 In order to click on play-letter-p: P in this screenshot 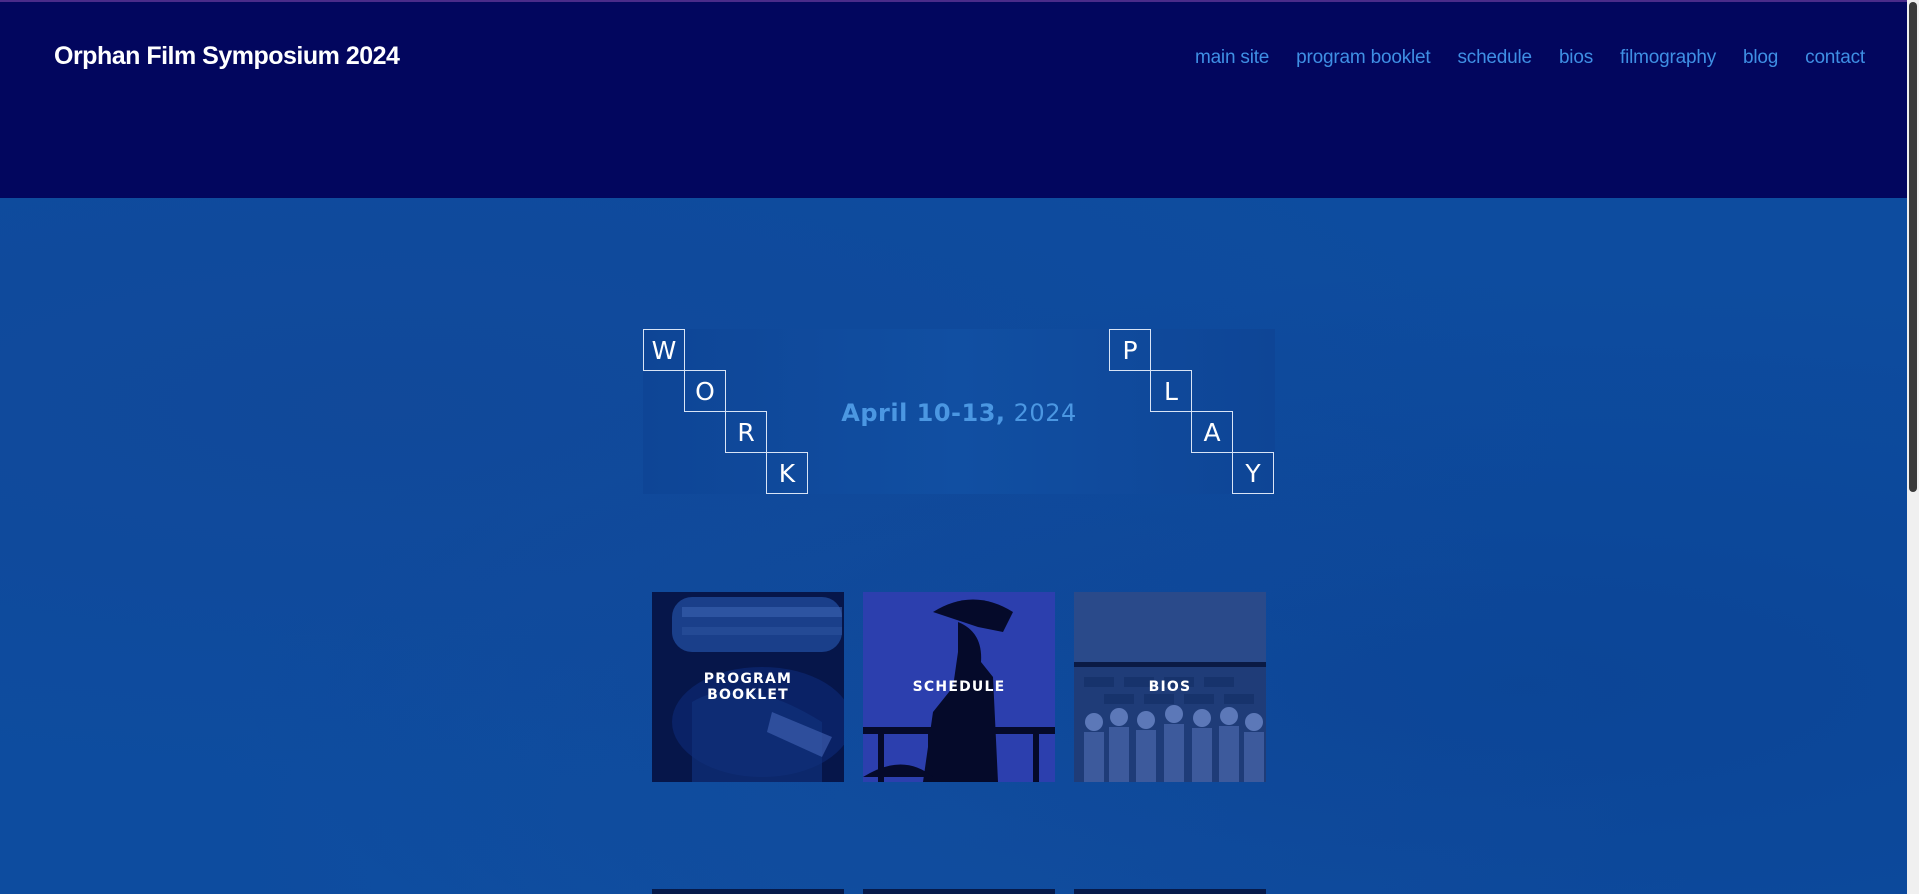, I will do `click(1130, 350)`.